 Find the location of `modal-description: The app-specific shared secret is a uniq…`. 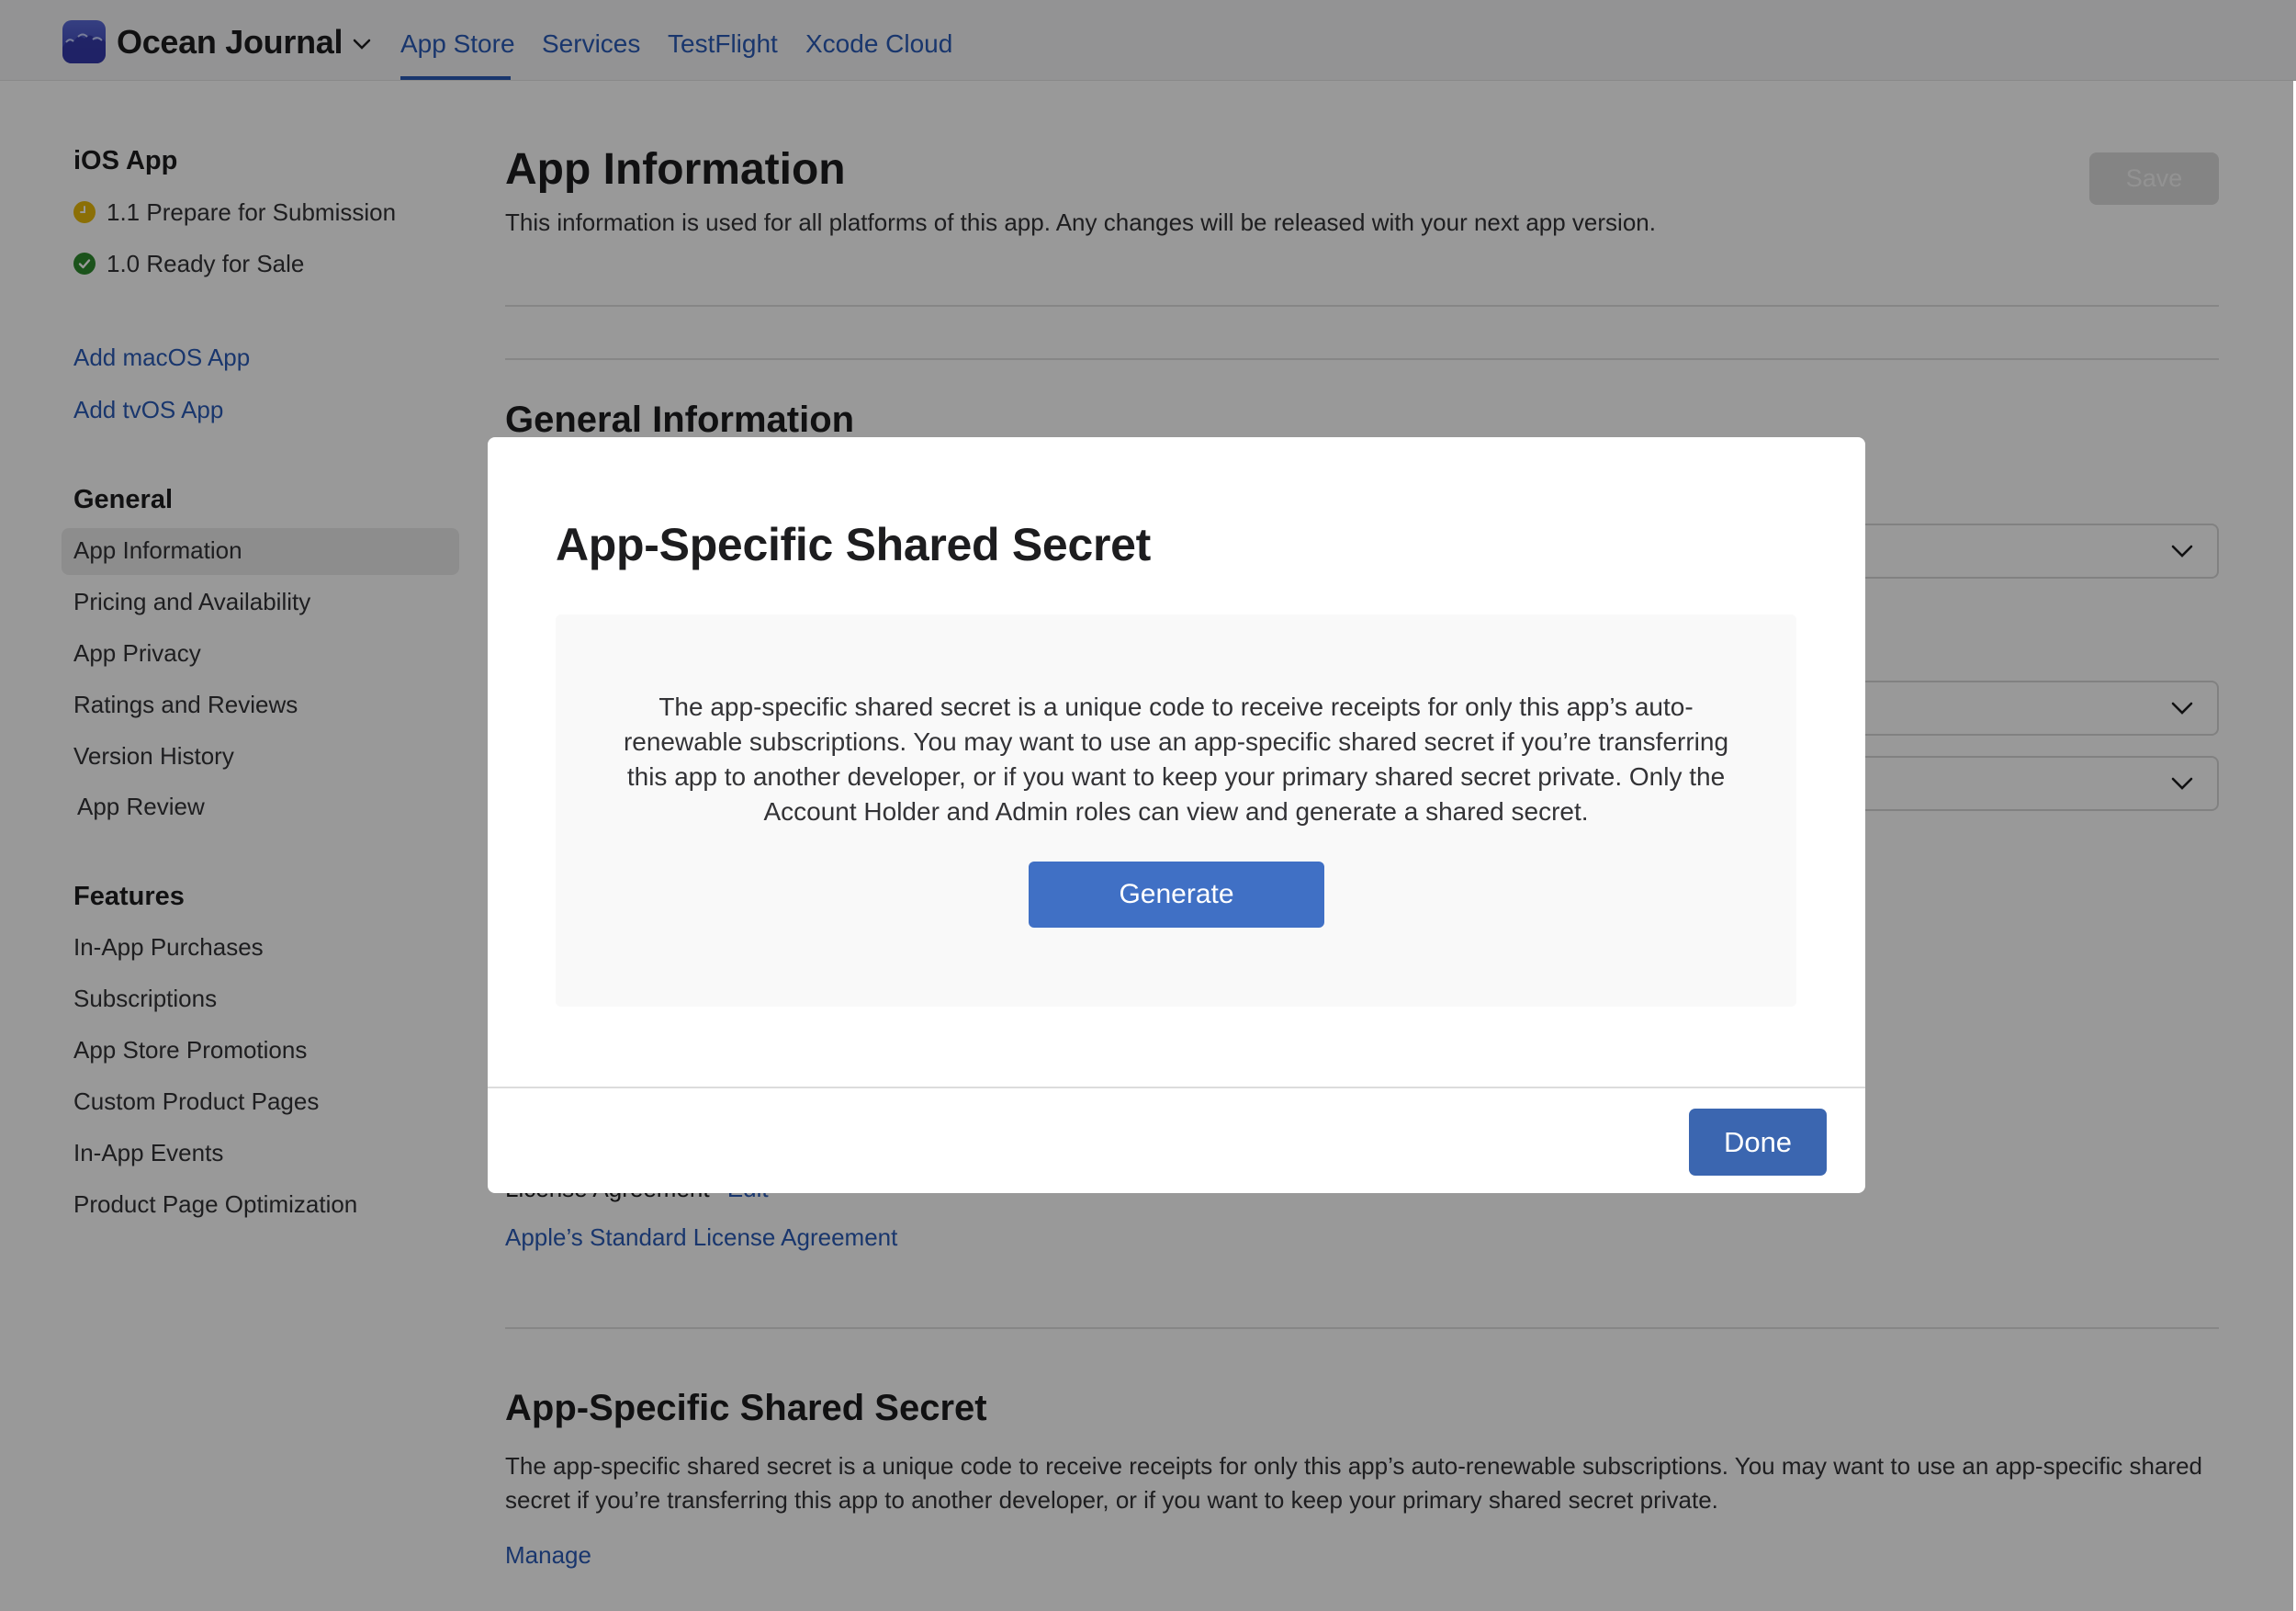

modal-description: The app-specific shared secret is a uniq… is located at coordinates (1176, 759).